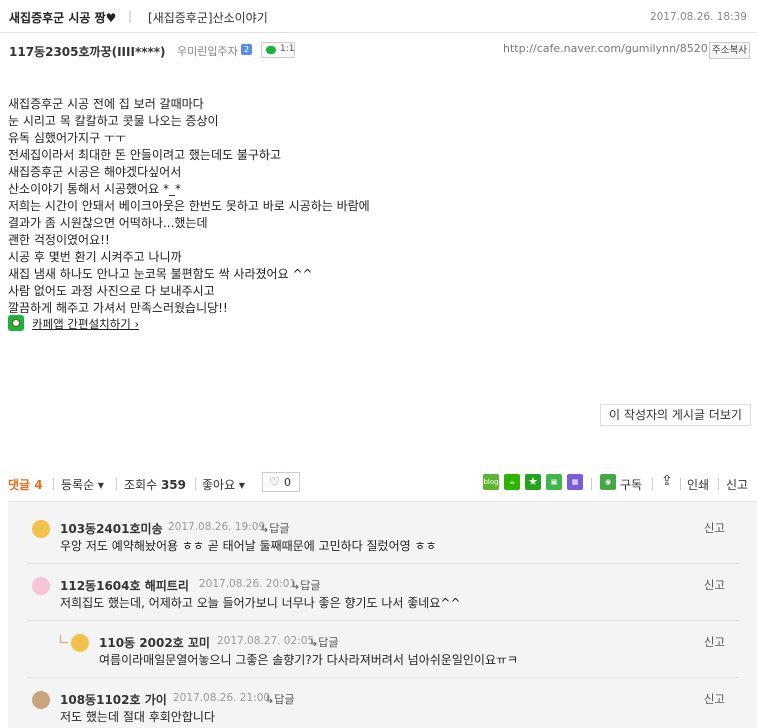  Describe the element at coordinates (575, 482) in the screenshot. I see `calendar-share-icon: ▦` at that location.